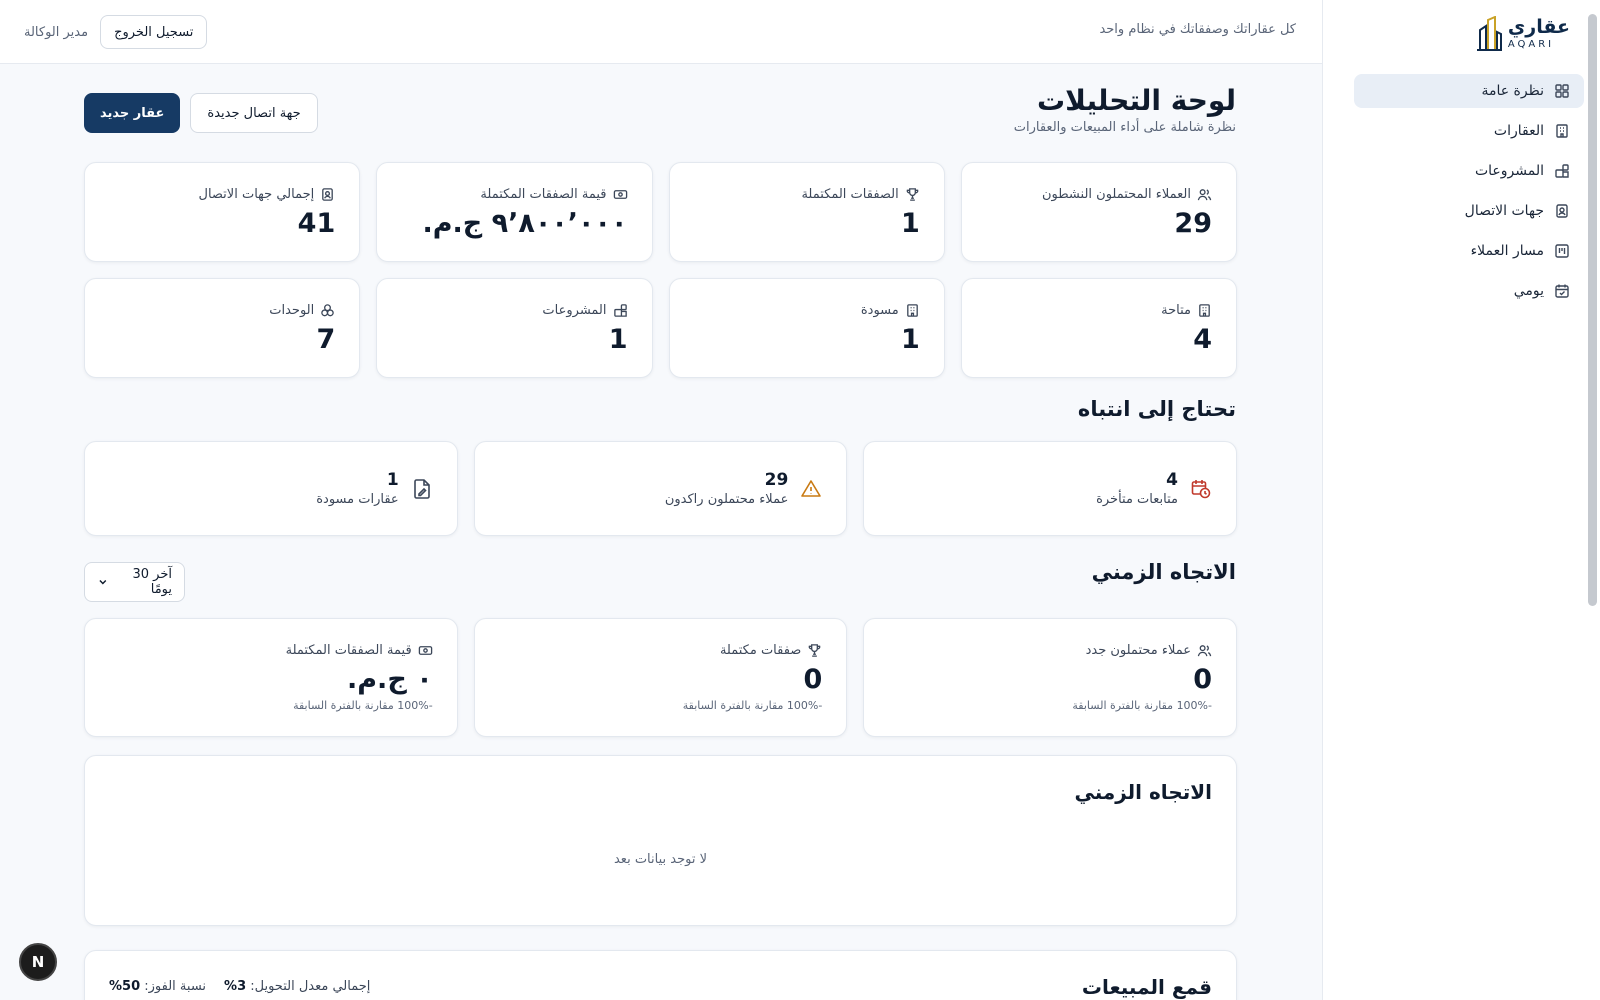 This screenshot has width=1600, height=1000. I want to click on grid-icon, so click(1562, 91).